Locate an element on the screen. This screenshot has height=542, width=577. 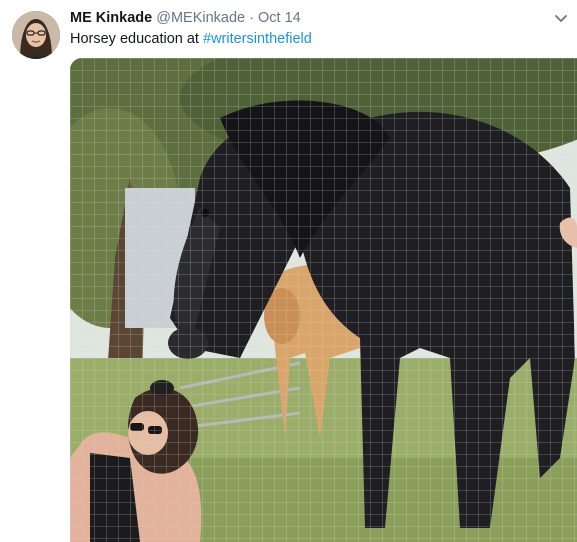
avatar-image is located at coordinates (36, 35).